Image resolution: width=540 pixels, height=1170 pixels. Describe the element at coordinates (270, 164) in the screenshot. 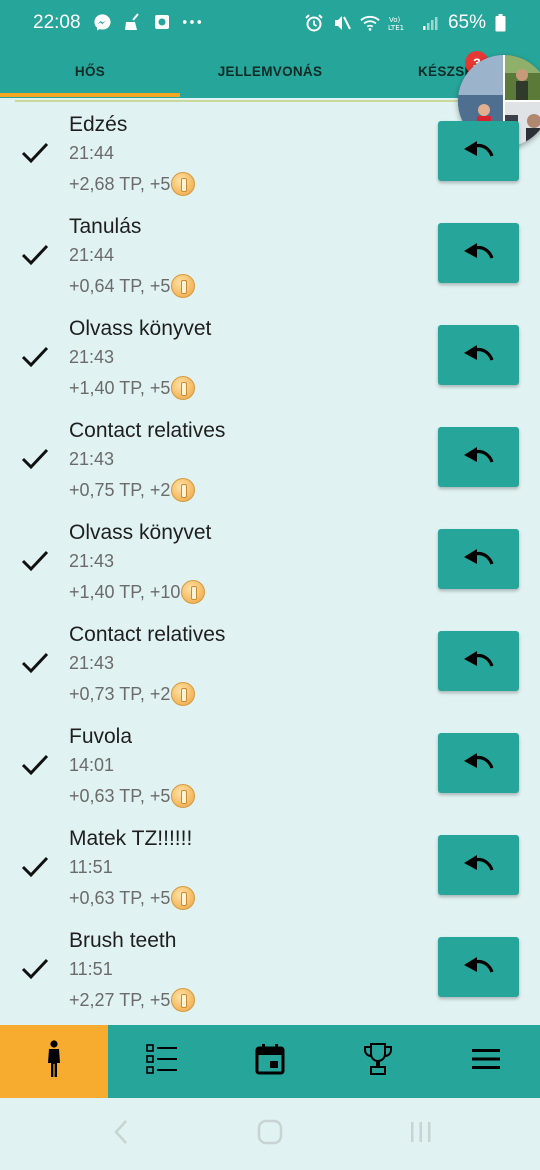

I see `history-row: Edzés 21:44 +2,68 TP, +5` at that location.